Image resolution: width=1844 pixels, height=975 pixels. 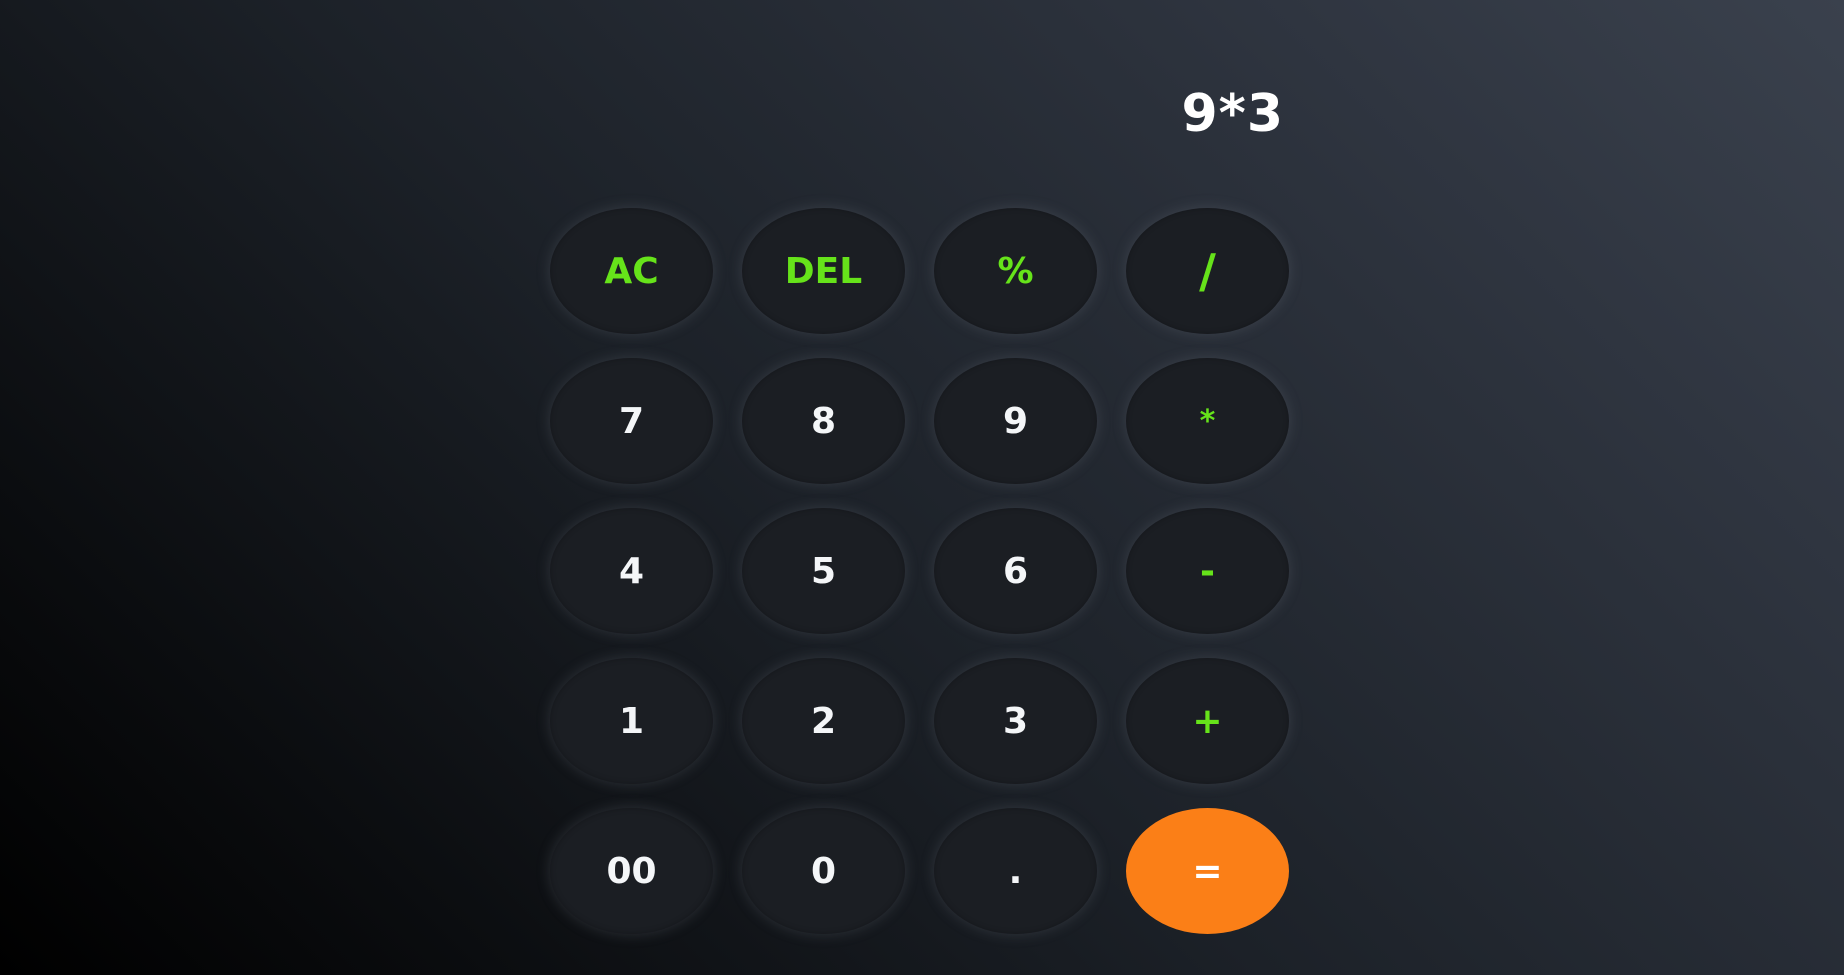 What do you see at coordinates (1207, 871) in the screenshot?
I see `equals-button: =` at bounding box center [1207, 871].